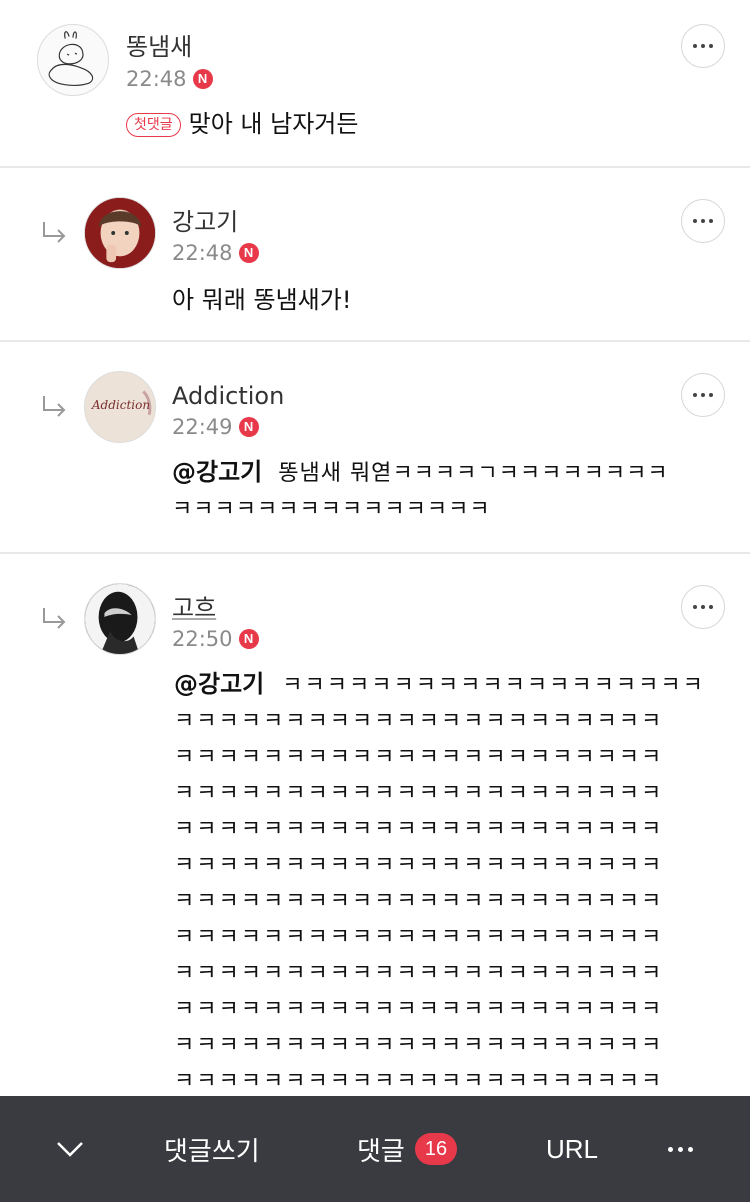 The height and width of the screenshot is (1202, 750). Describe the element at coordinates (407, 1149) in the screenshot. I see `comments-button: 댓글 16` at that location.